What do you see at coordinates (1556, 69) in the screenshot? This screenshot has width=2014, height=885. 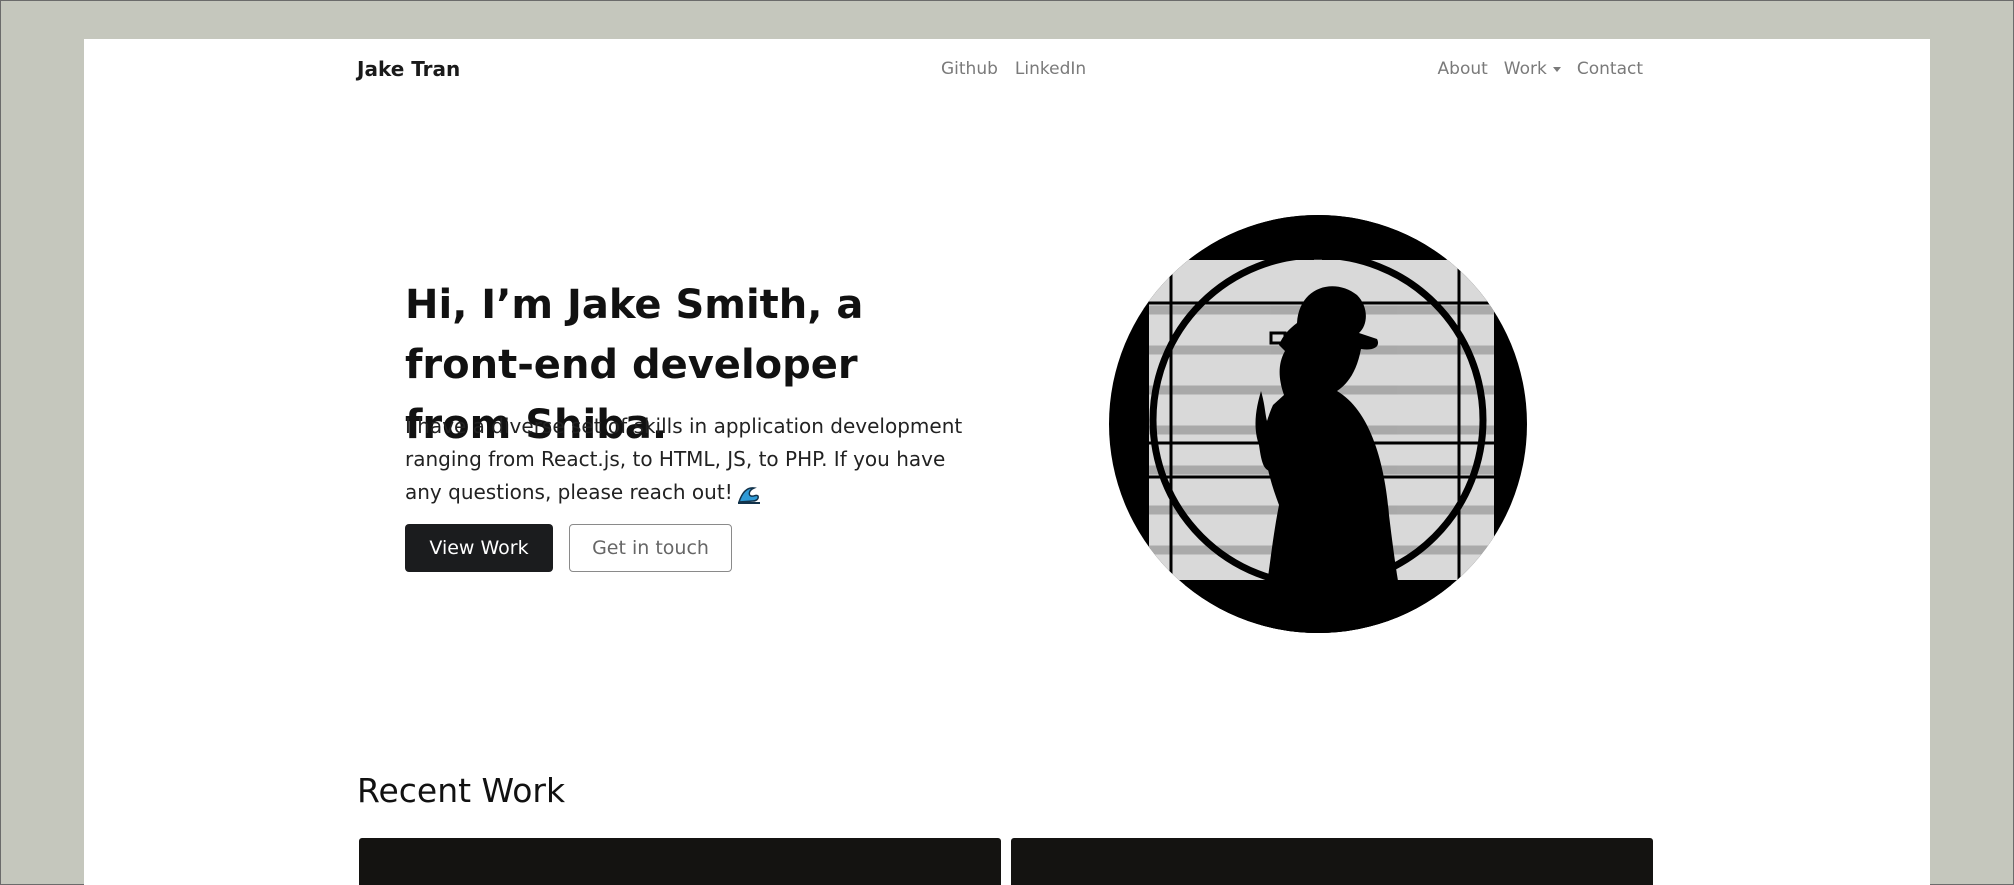 I see `caret-down-icon` at bounding box center [1556, 69].